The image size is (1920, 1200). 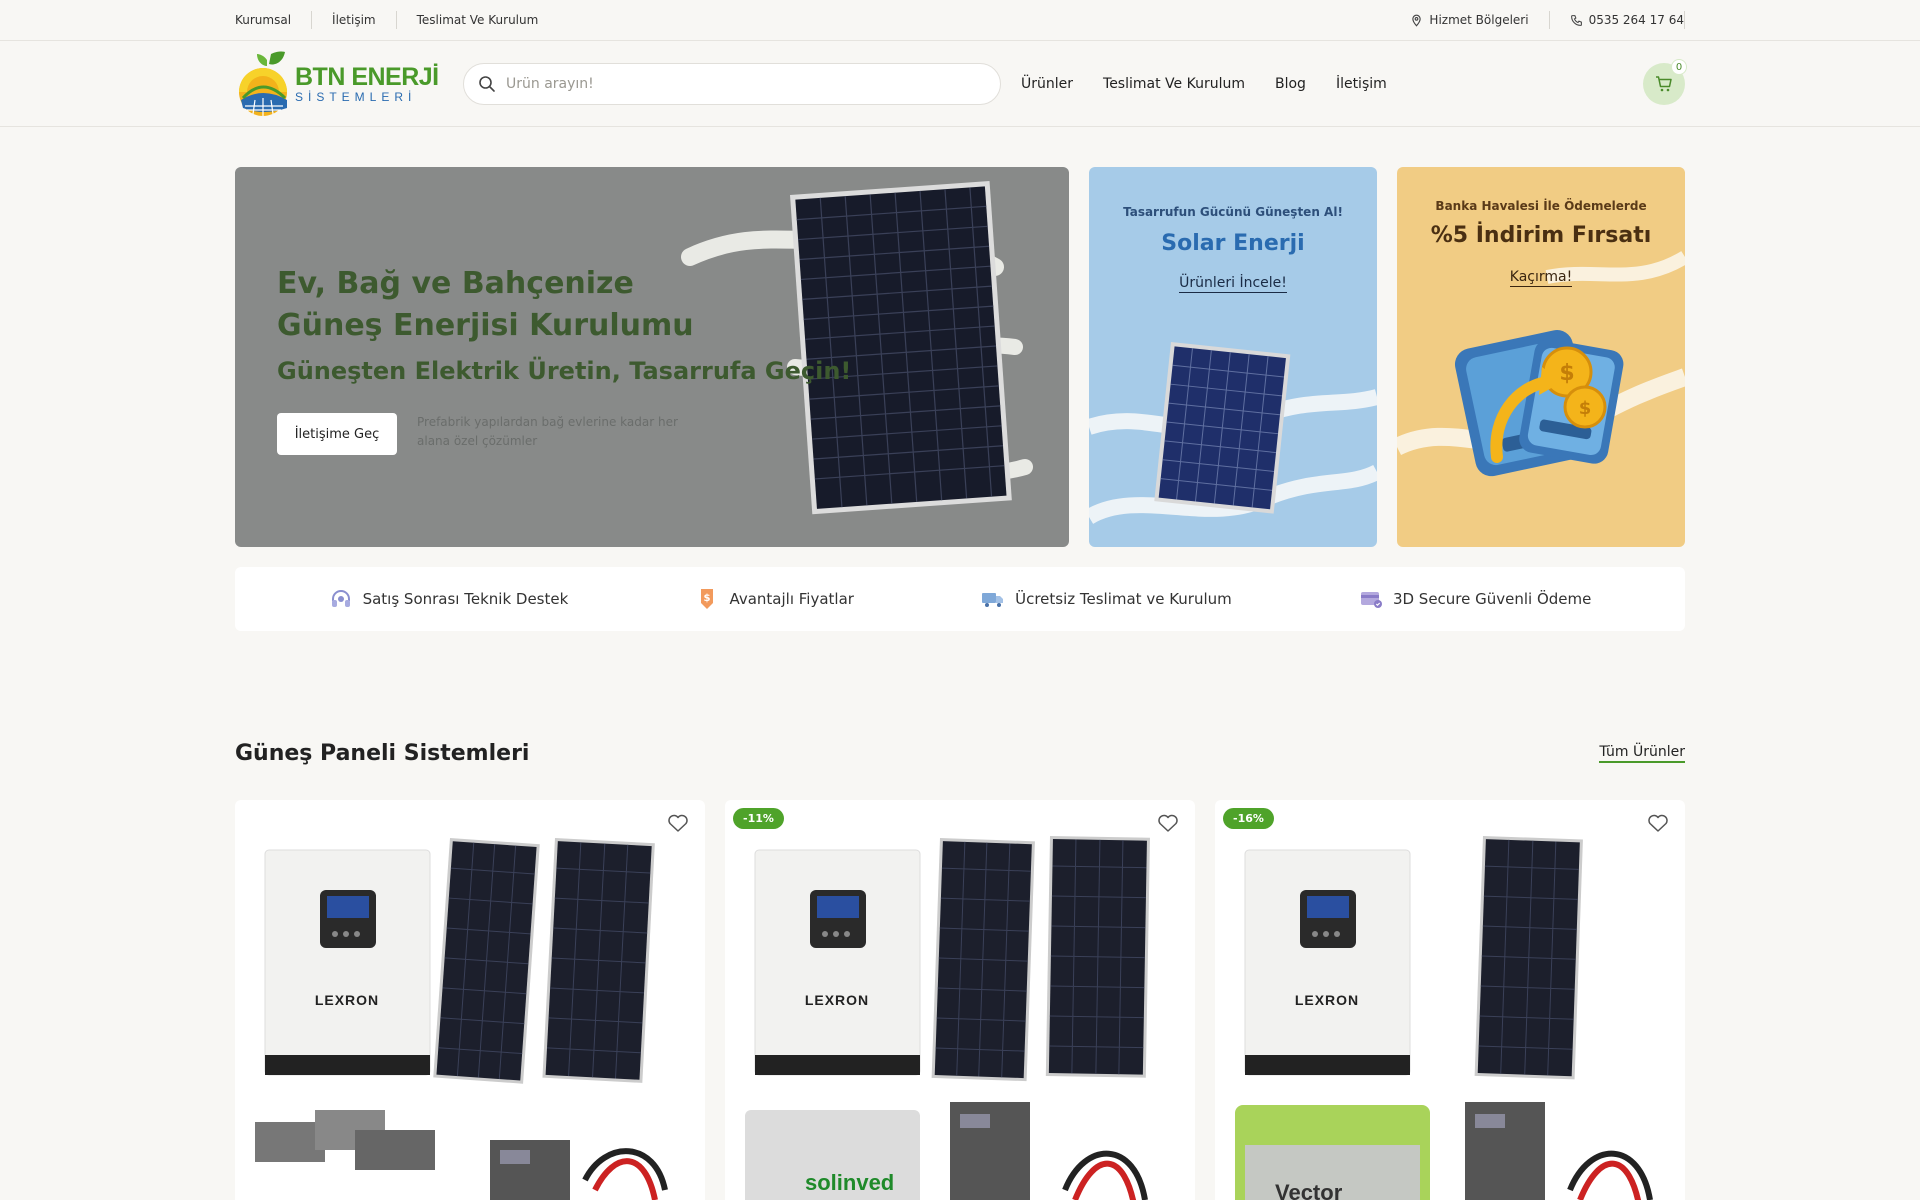 I want to click on solar-panel-small-illustration, so click(x=1233, y=433).